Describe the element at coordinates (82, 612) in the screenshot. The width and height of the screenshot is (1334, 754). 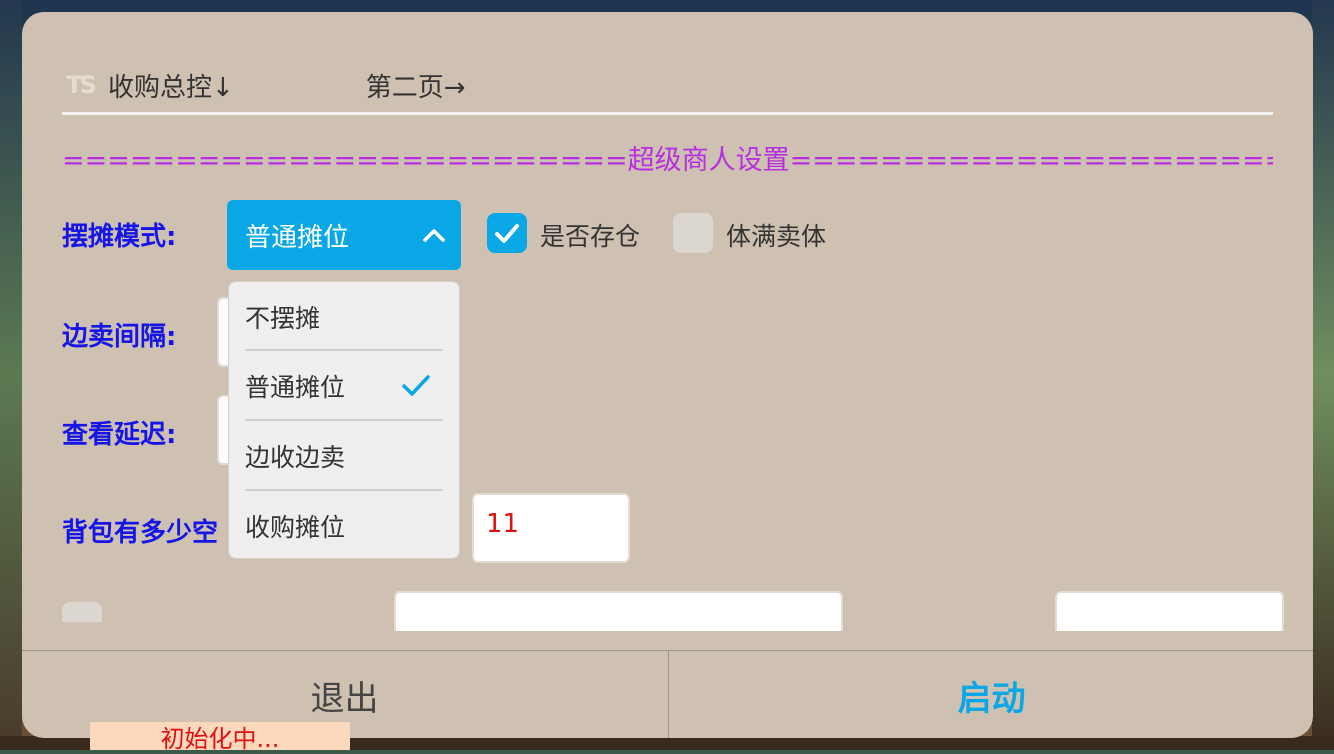
I see `partial-checkbox` at that location.